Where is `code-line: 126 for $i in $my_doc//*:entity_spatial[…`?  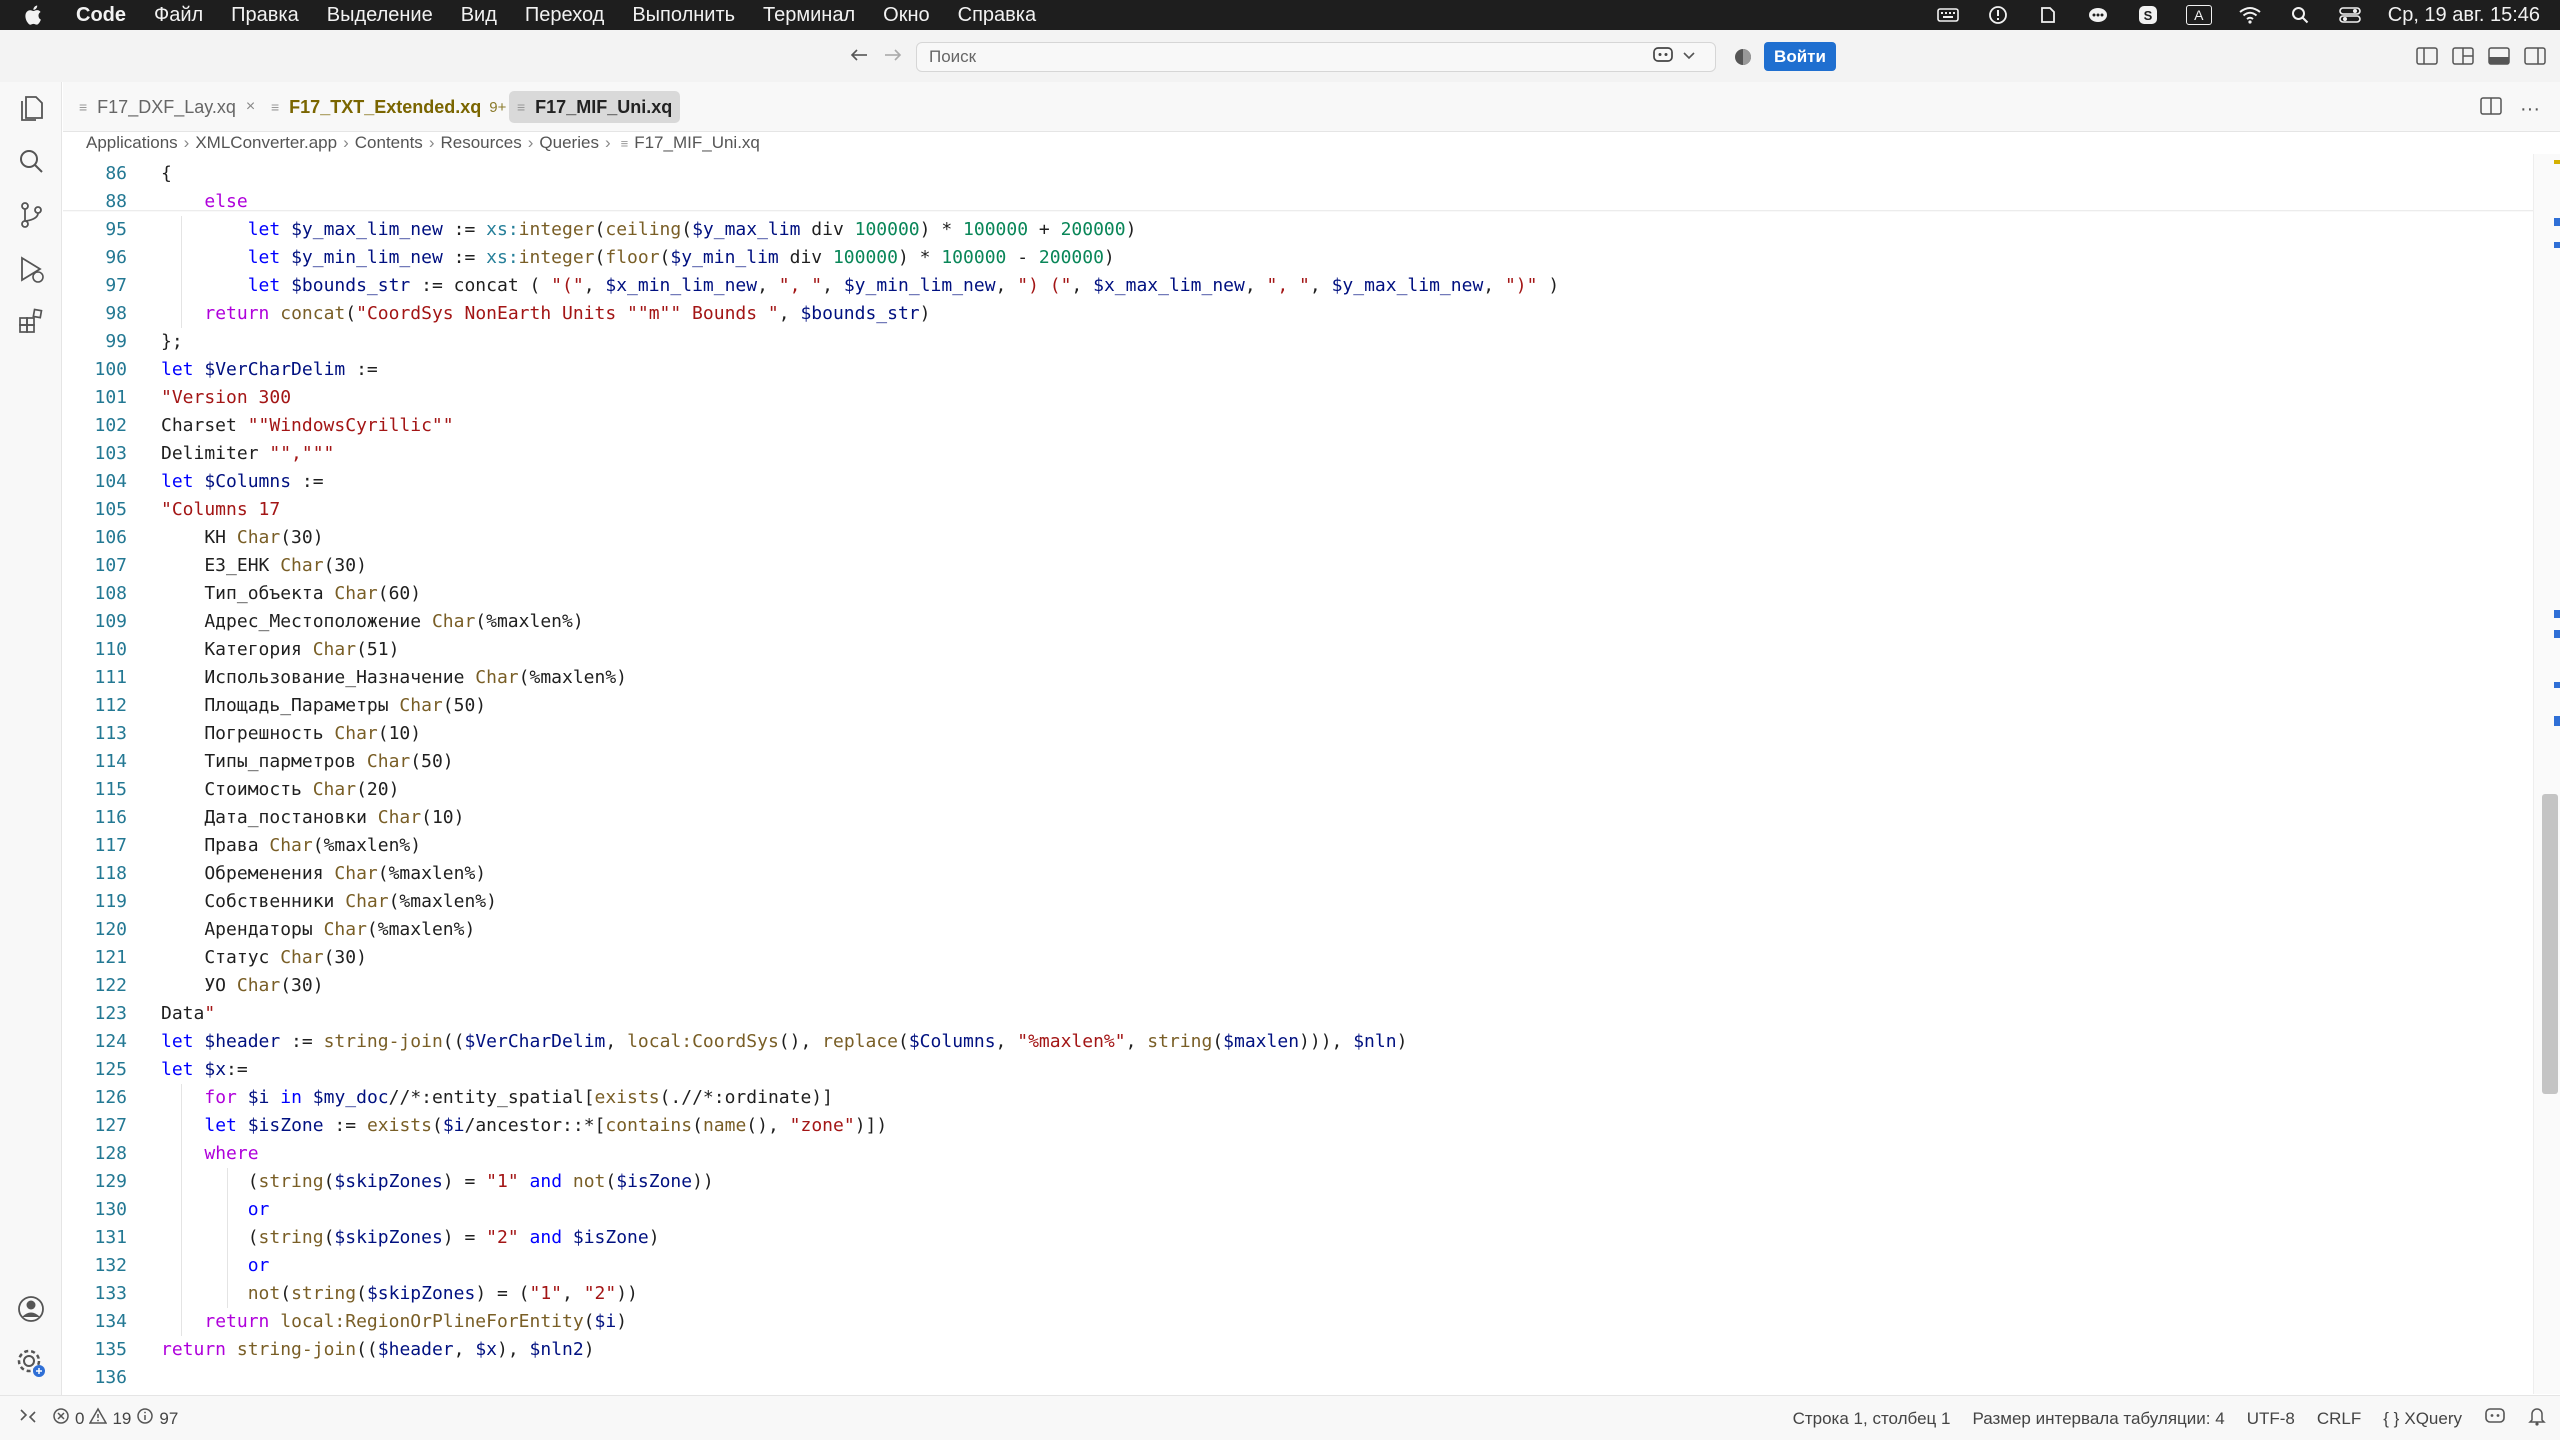
code-line: 126 for $i in $my_doc//*:entity_spatial[… is located at coordinates (1298, 1098).